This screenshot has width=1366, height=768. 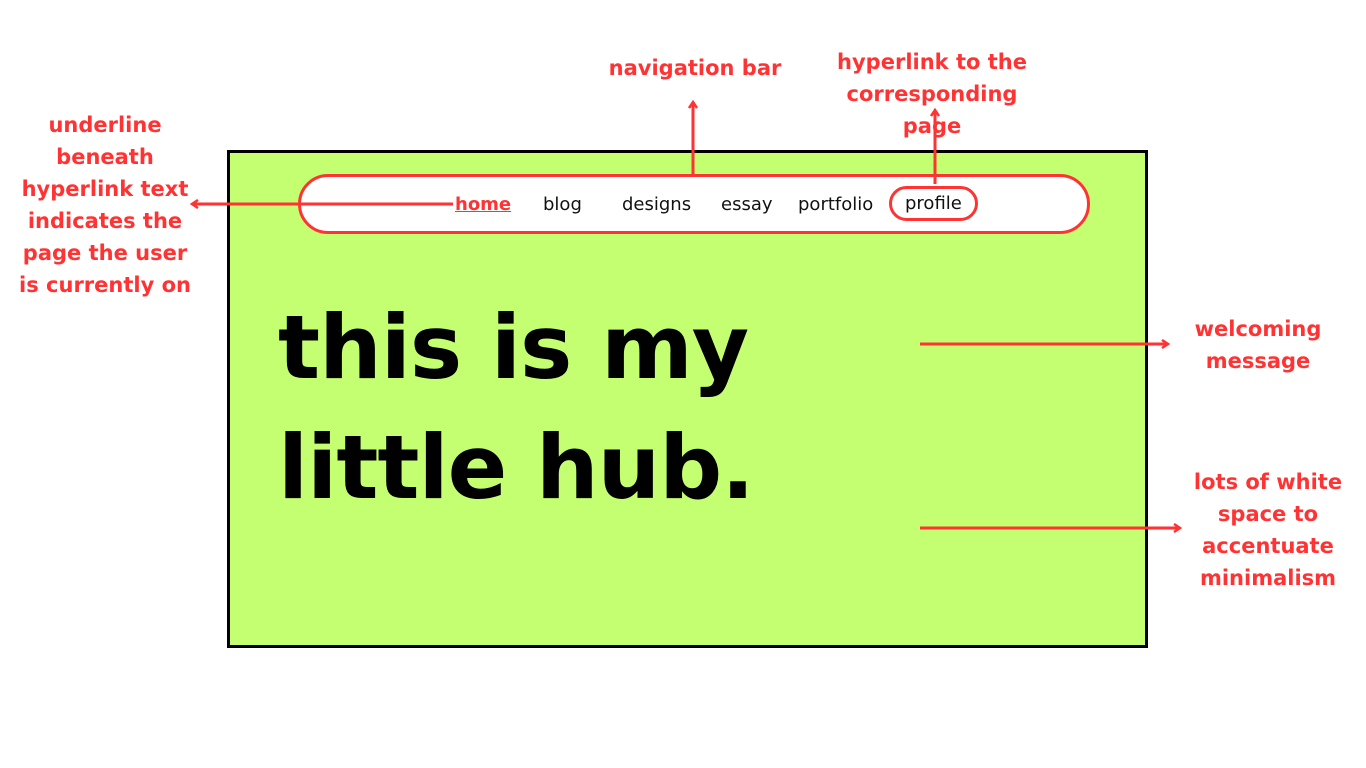 What do you see at coordinates (695, 68) in the screenshot?
I see `note-navigation-bar: navigation bar` at bounding box center [695, 68].